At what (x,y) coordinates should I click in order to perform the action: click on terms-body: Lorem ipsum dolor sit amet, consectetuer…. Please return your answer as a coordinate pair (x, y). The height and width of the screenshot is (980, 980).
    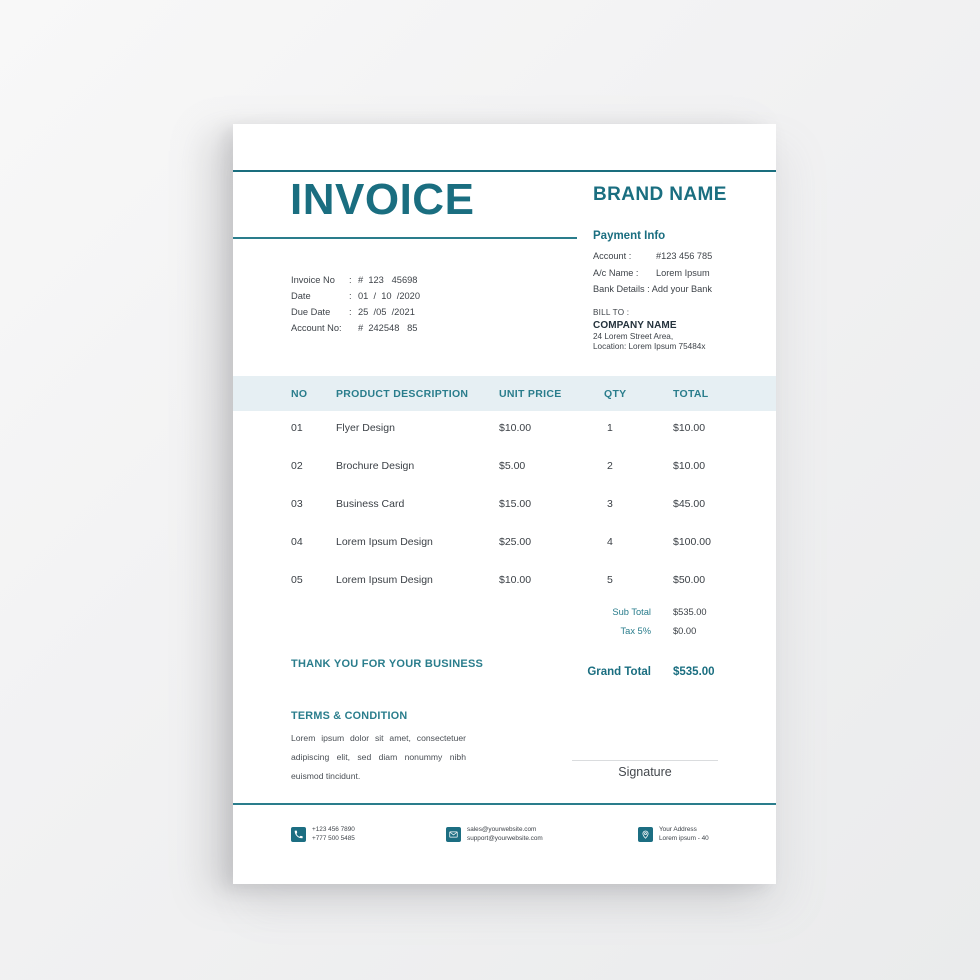
    Looking at the image, I should click on (378, 757).